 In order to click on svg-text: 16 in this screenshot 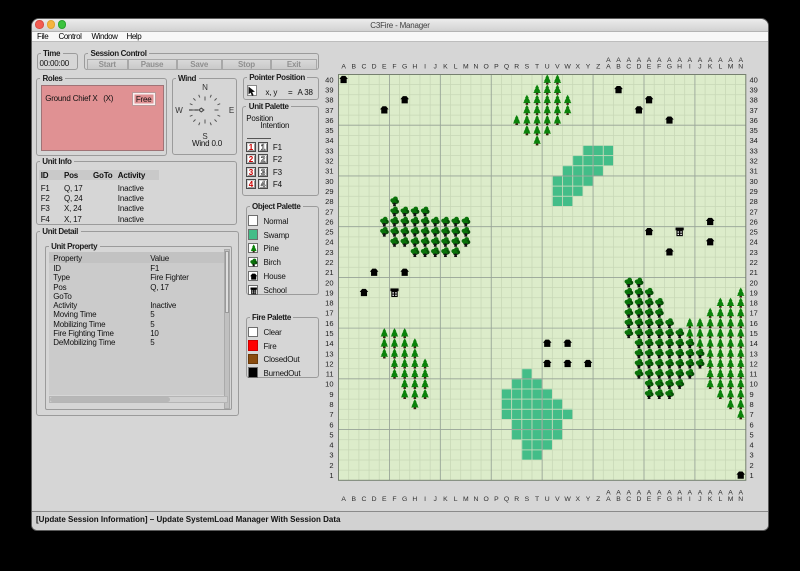, I will do `click(754, 323)`.